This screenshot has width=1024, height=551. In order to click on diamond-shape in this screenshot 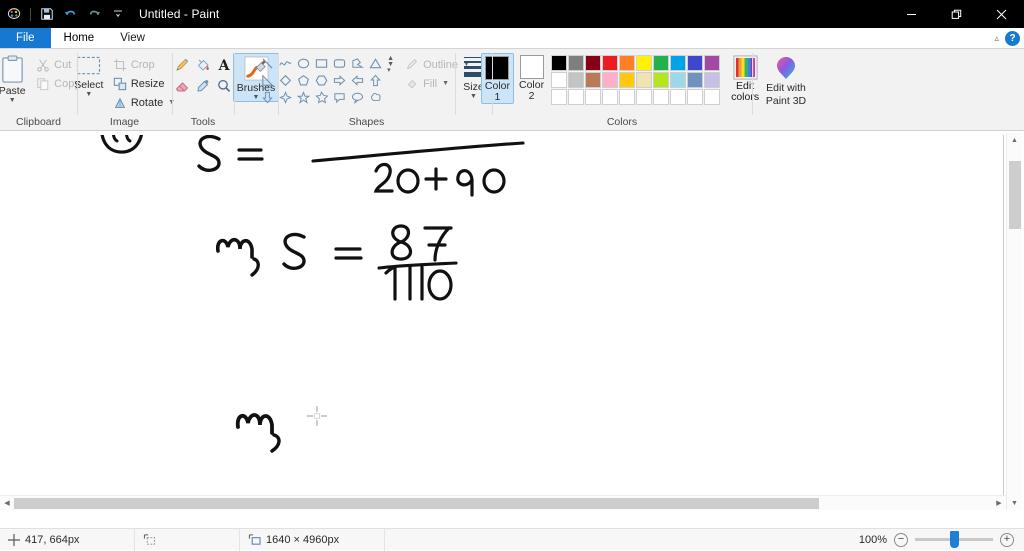, I will do `click(285, 80)`.